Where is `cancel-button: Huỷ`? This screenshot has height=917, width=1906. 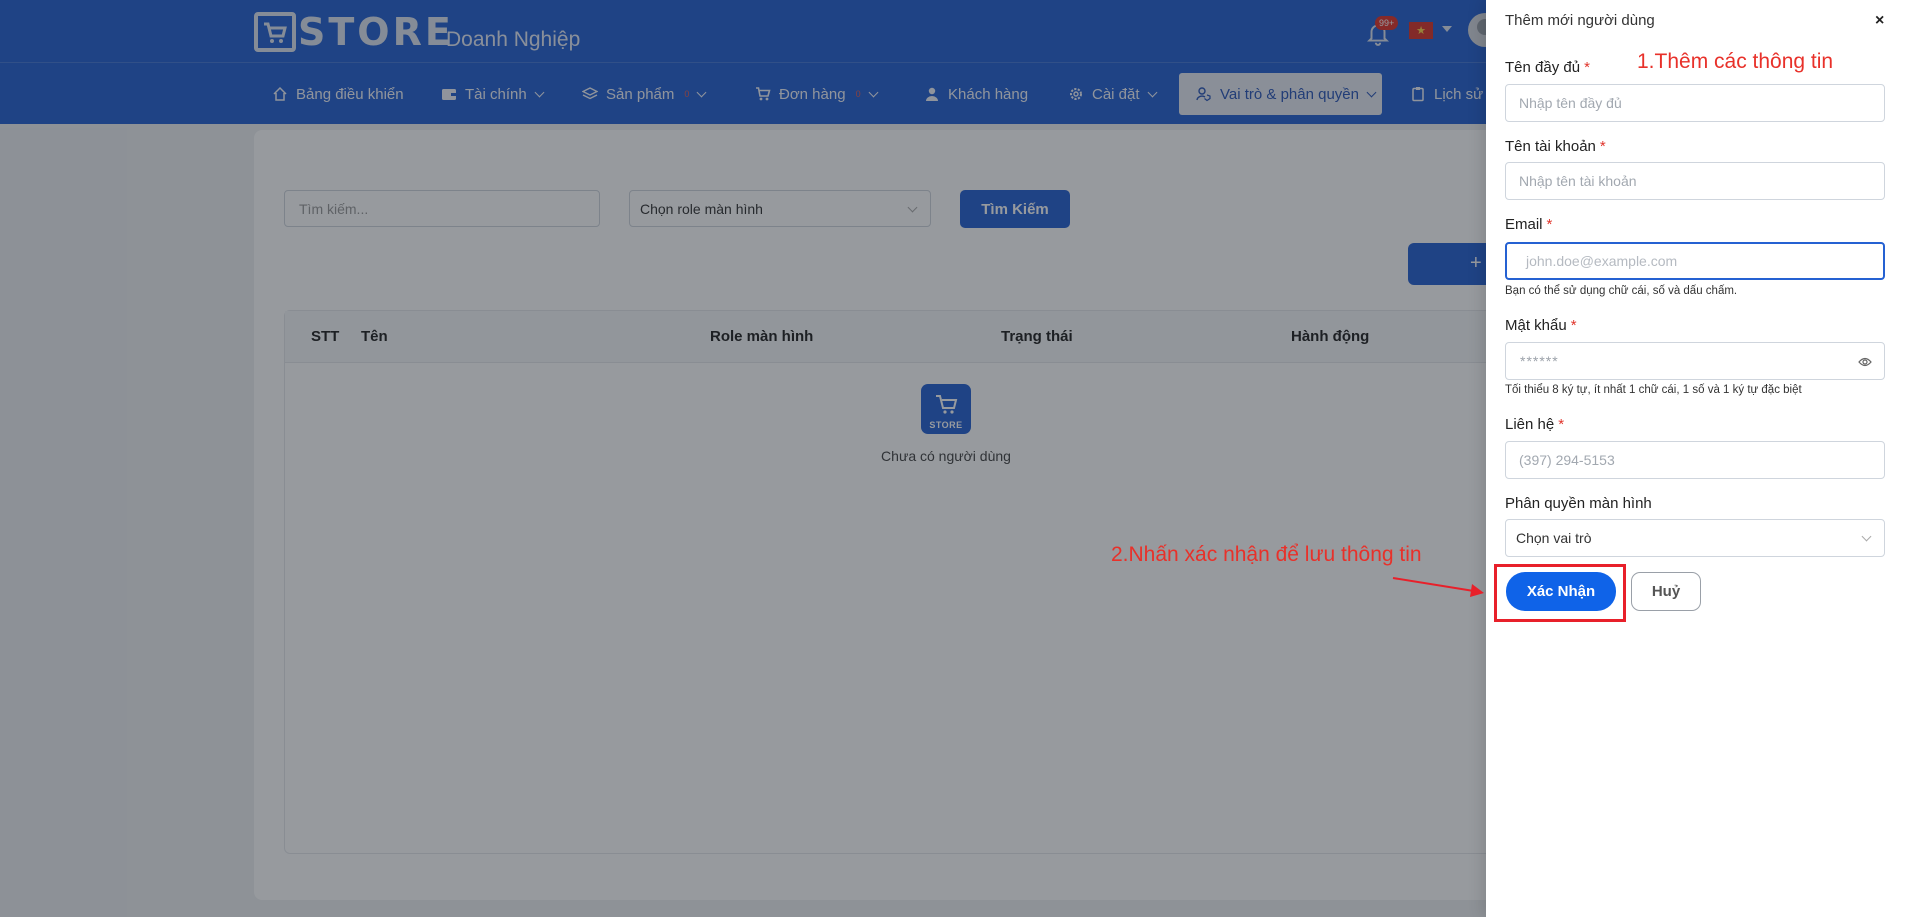
cancel-button: Huỷ is located at coordinates (1666, 591).